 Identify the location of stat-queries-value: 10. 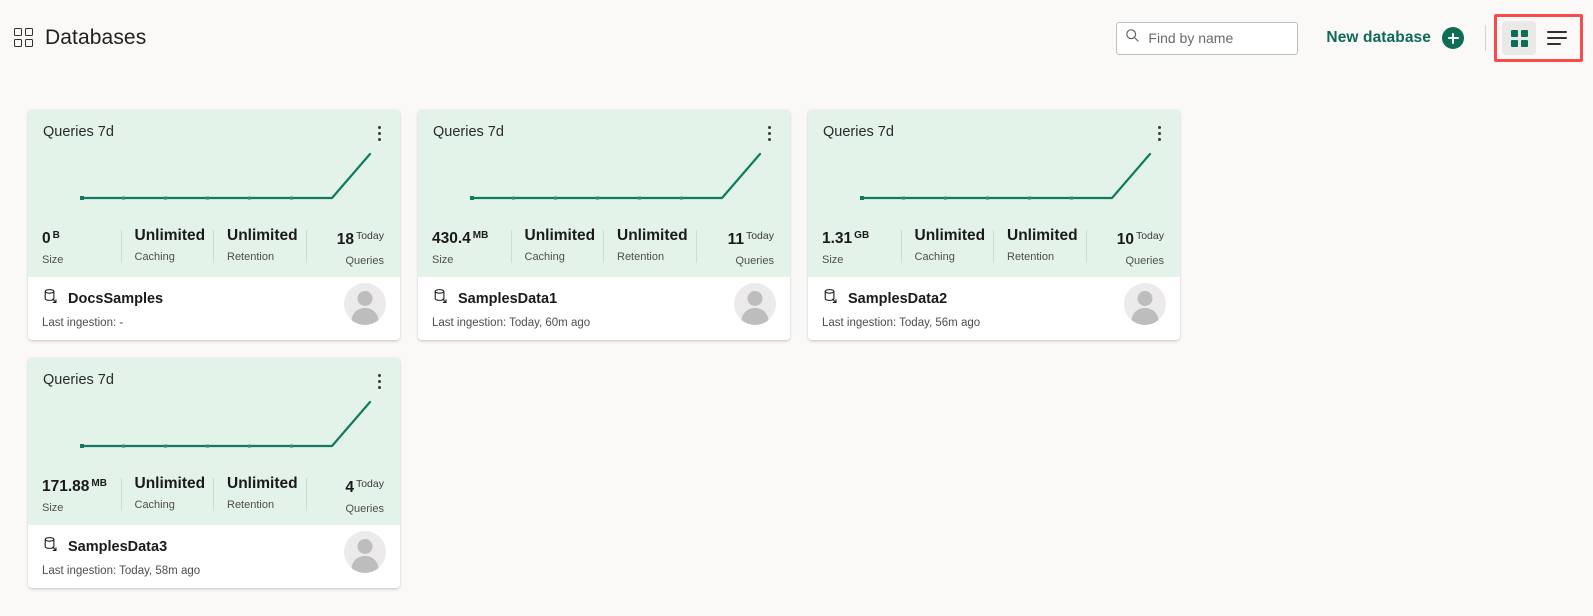
(1125, 239).